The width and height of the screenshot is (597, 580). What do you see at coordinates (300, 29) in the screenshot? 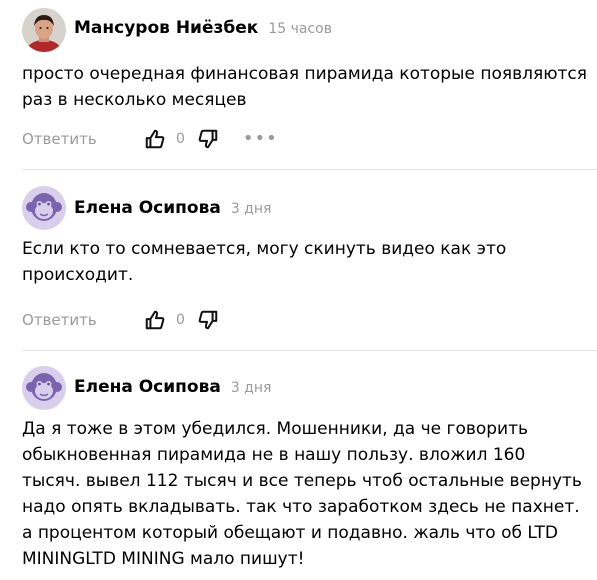
I see `comment-time: 15 часов` at bounding box center [300, 29].